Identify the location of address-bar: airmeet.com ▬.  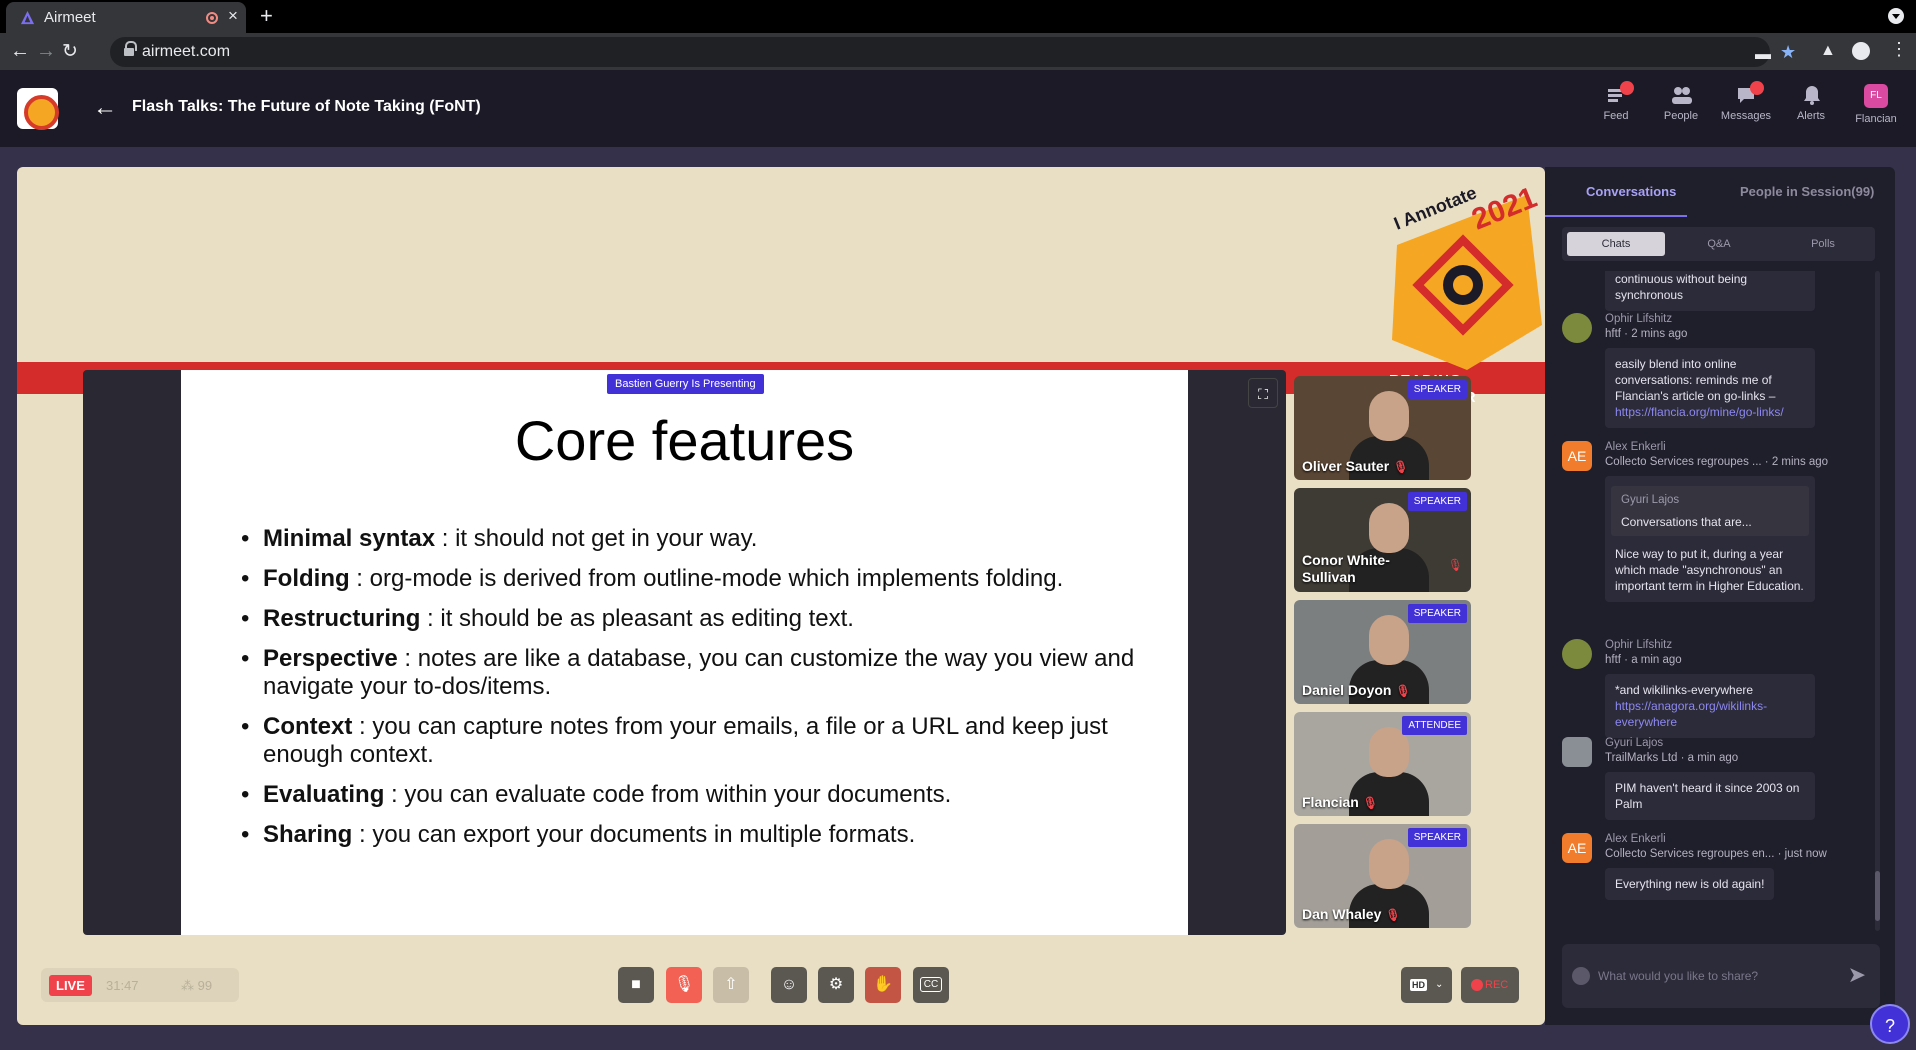
(940, 52).